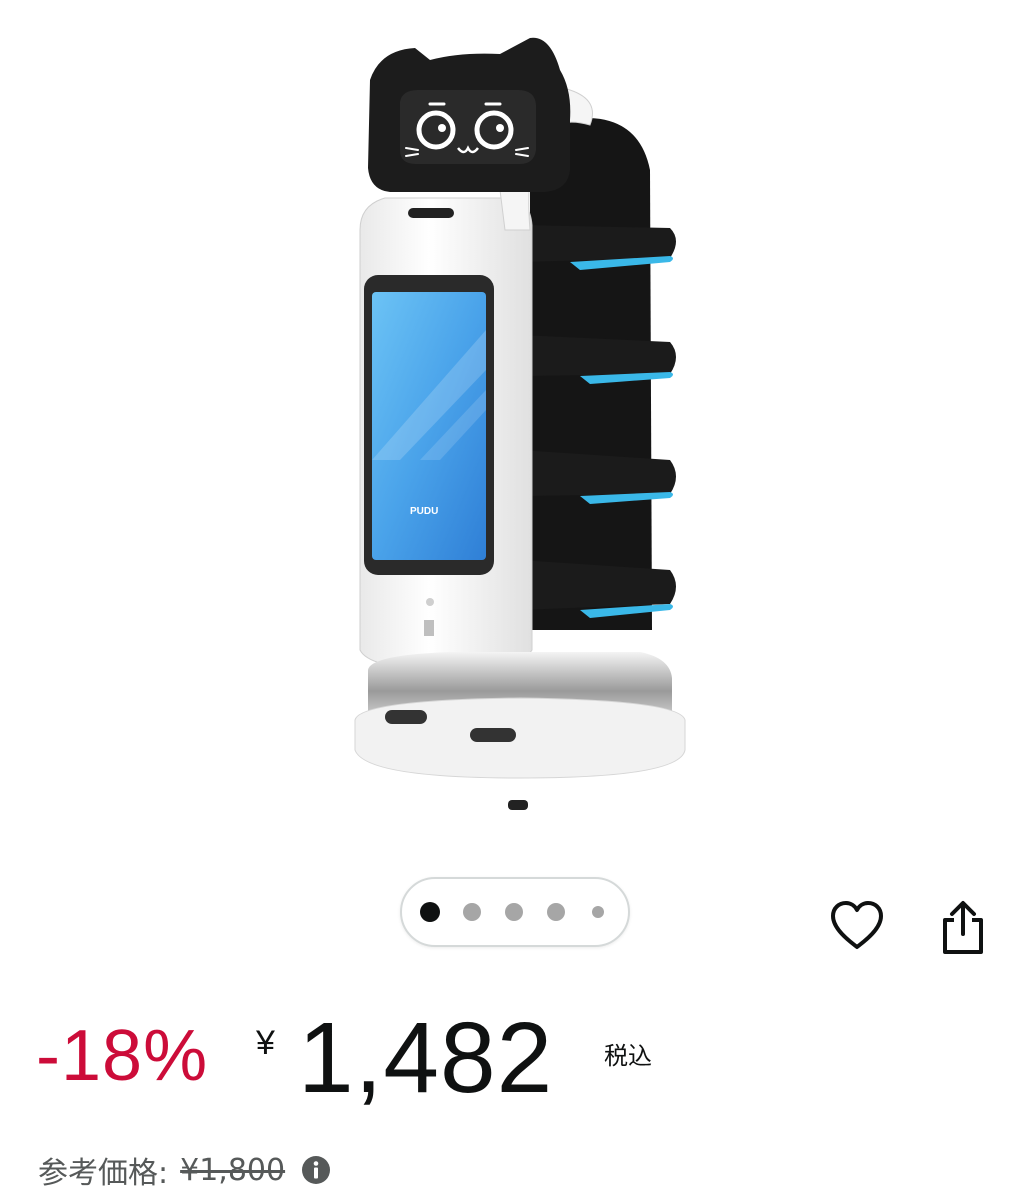  I want to click on heart-icon, so click(857, 925).